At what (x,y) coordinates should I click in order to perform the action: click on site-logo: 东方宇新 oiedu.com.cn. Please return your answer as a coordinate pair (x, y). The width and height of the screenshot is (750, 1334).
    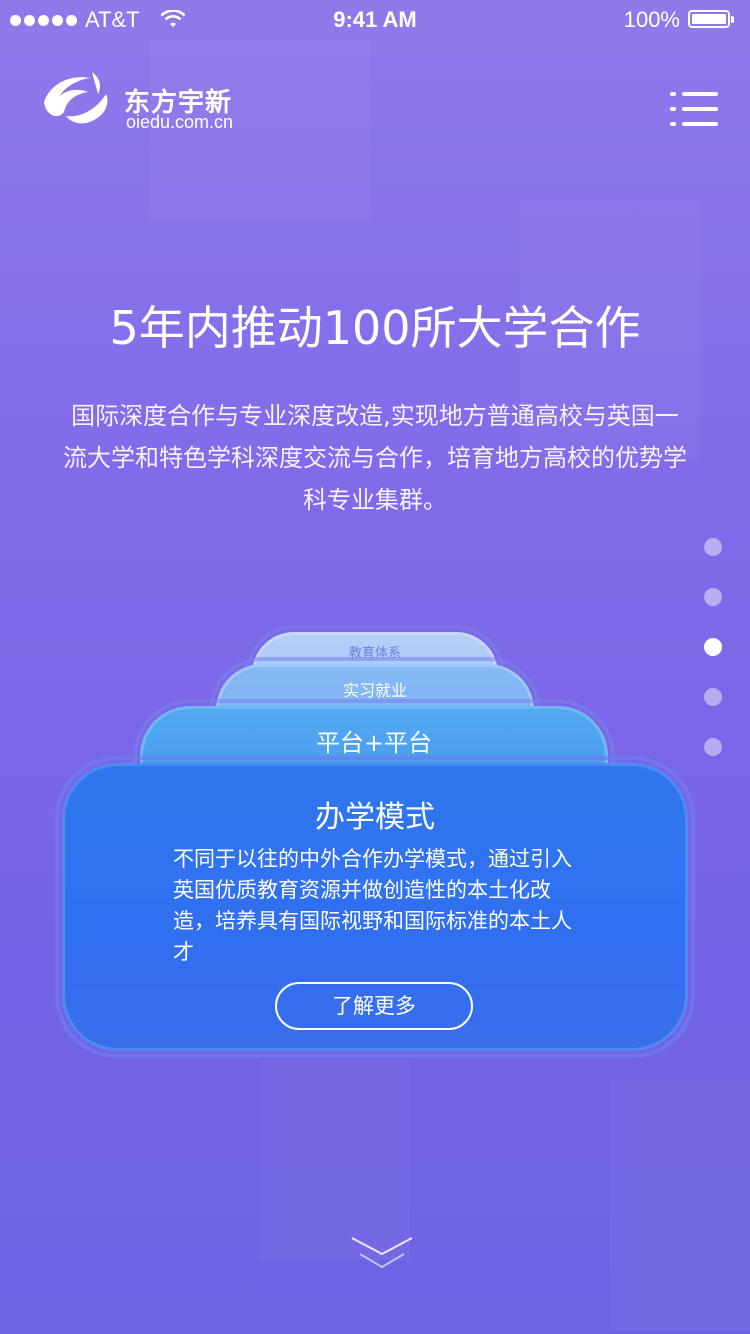
    Looking at the image, I should click on (146, 102).